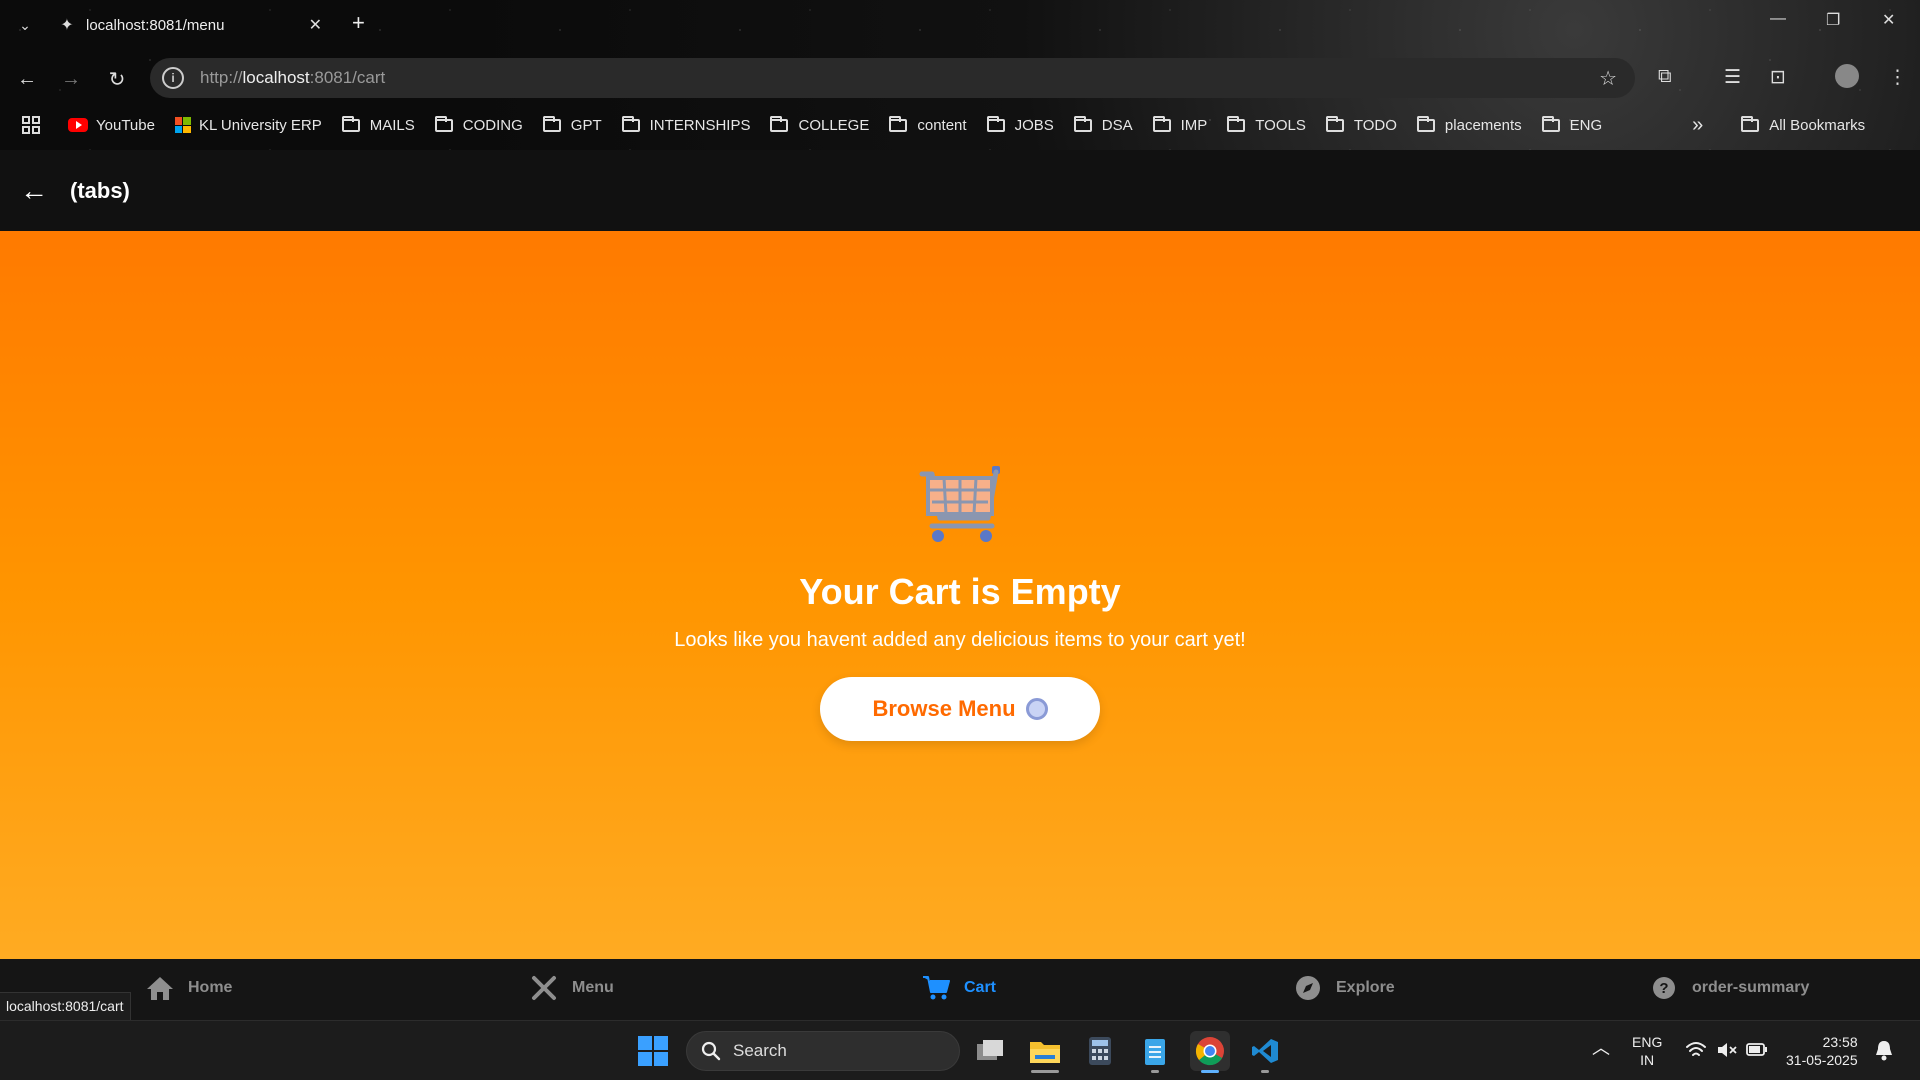 The width and height of the screenshot is (1920, 1080). What do you see at coordinates (892, 78) in the screenshot?
I see `address-bar: i http://localhost:8081/cart ☆` at bounding box center [892, 78].